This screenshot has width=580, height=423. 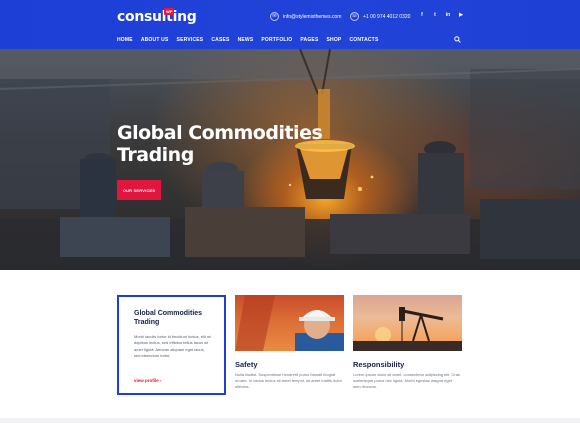 What do you see at coordinates (333, 40) in the screenshot?
I see `nav-item-shop: SHOP` at bounding box center [333, 40].